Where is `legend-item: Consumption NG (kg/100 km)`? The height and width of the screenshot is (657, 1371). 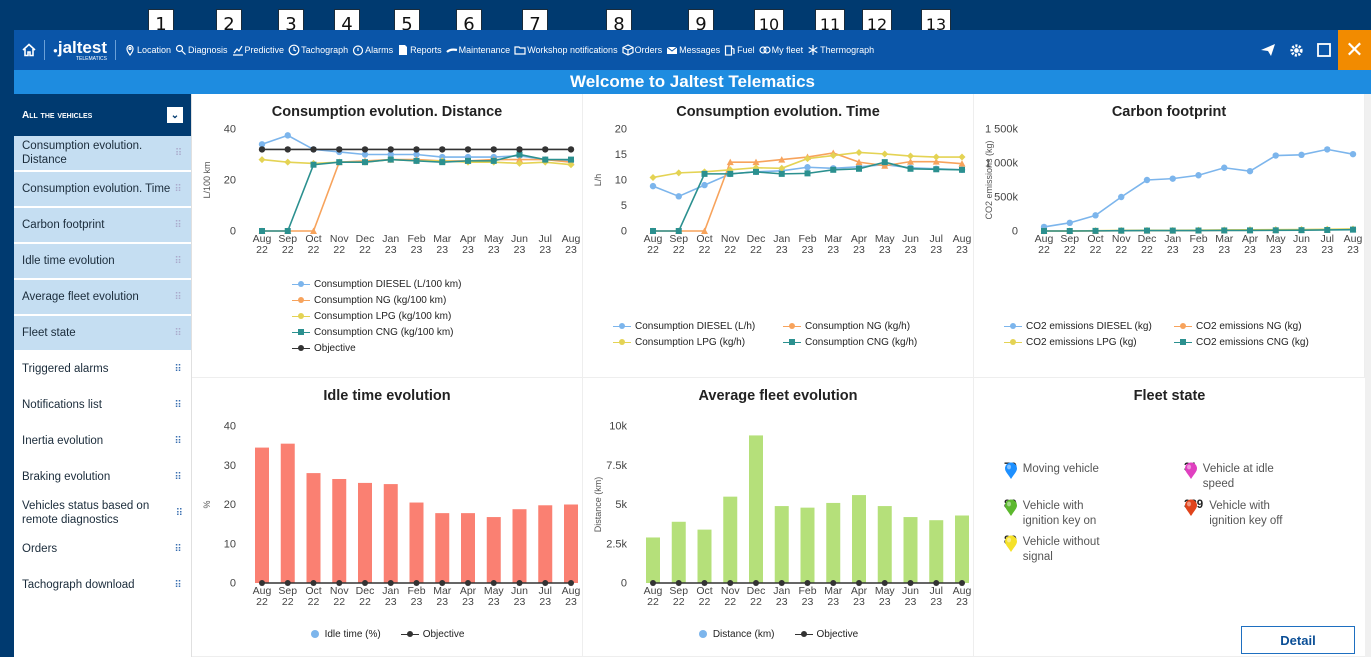 legend-item: Consumption NG (kg/100 km) is located at coordinates (376, 300).